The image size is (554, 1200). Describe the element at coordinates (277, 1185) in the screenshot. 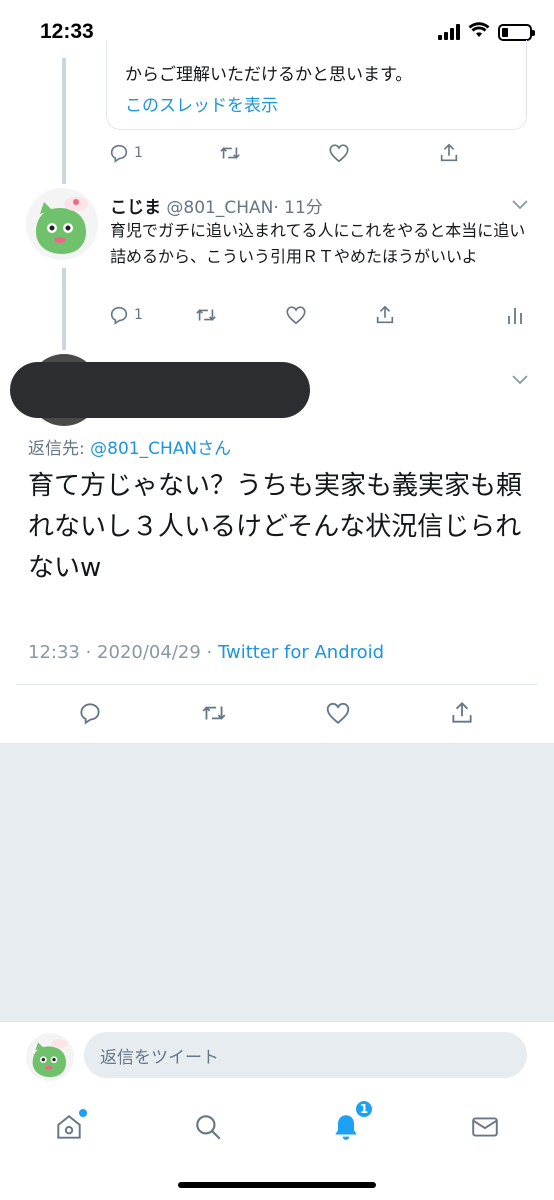

I see `home-indicator` at that location.